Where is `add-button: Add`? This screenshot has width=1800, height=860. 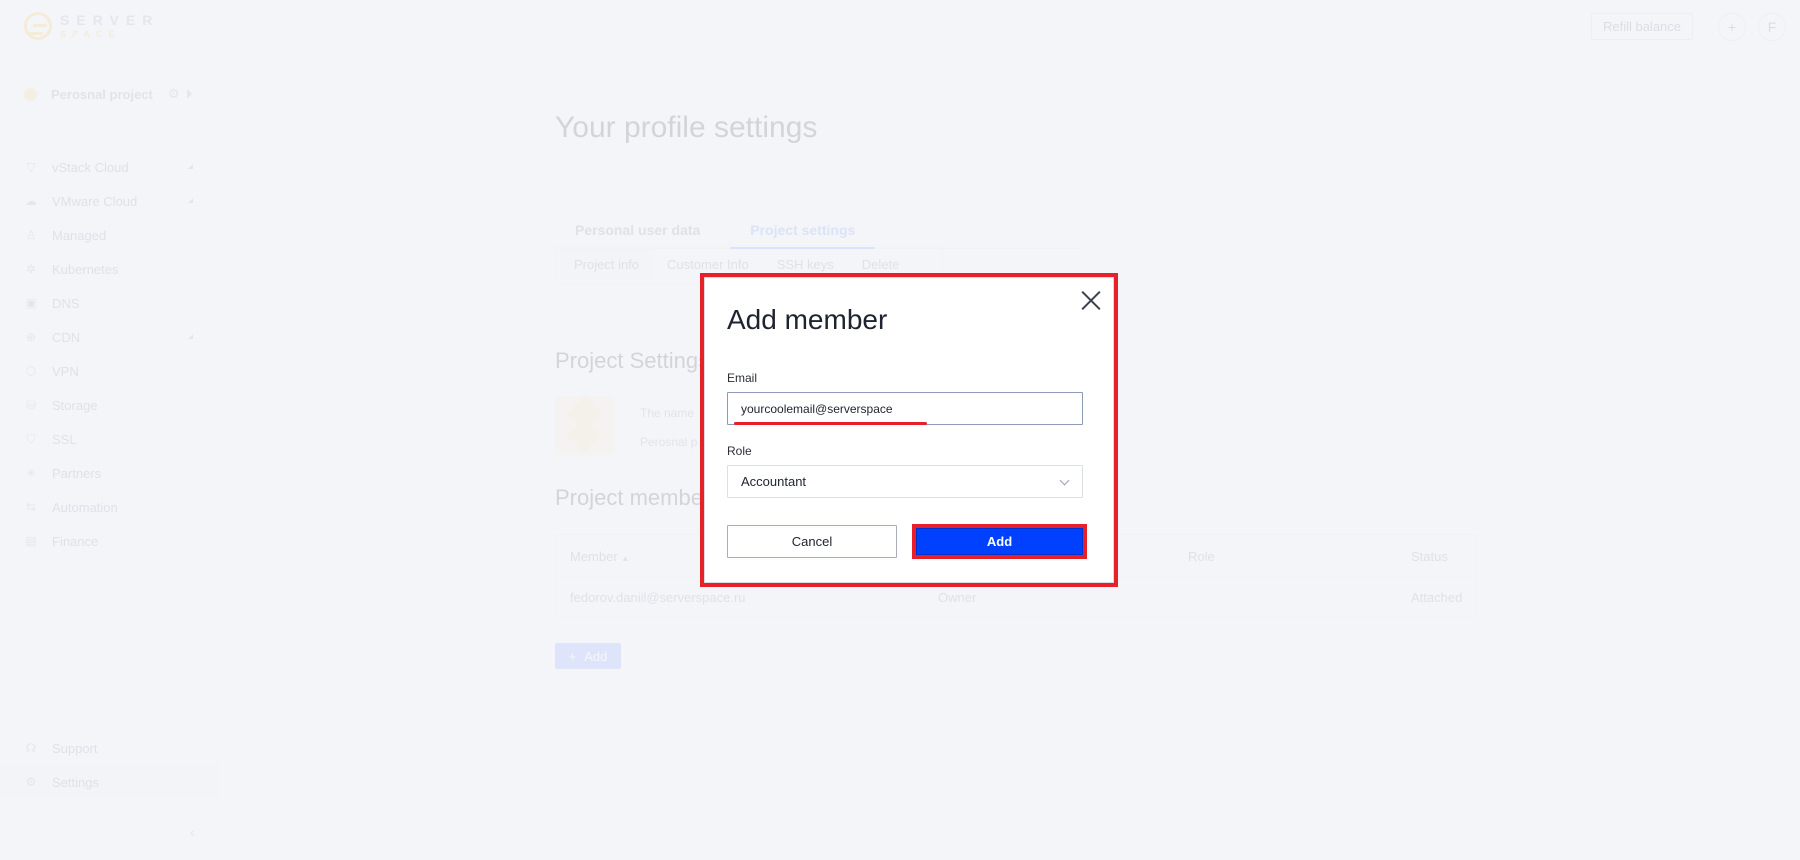
add-button: Add is located at coordinates (999, 541).